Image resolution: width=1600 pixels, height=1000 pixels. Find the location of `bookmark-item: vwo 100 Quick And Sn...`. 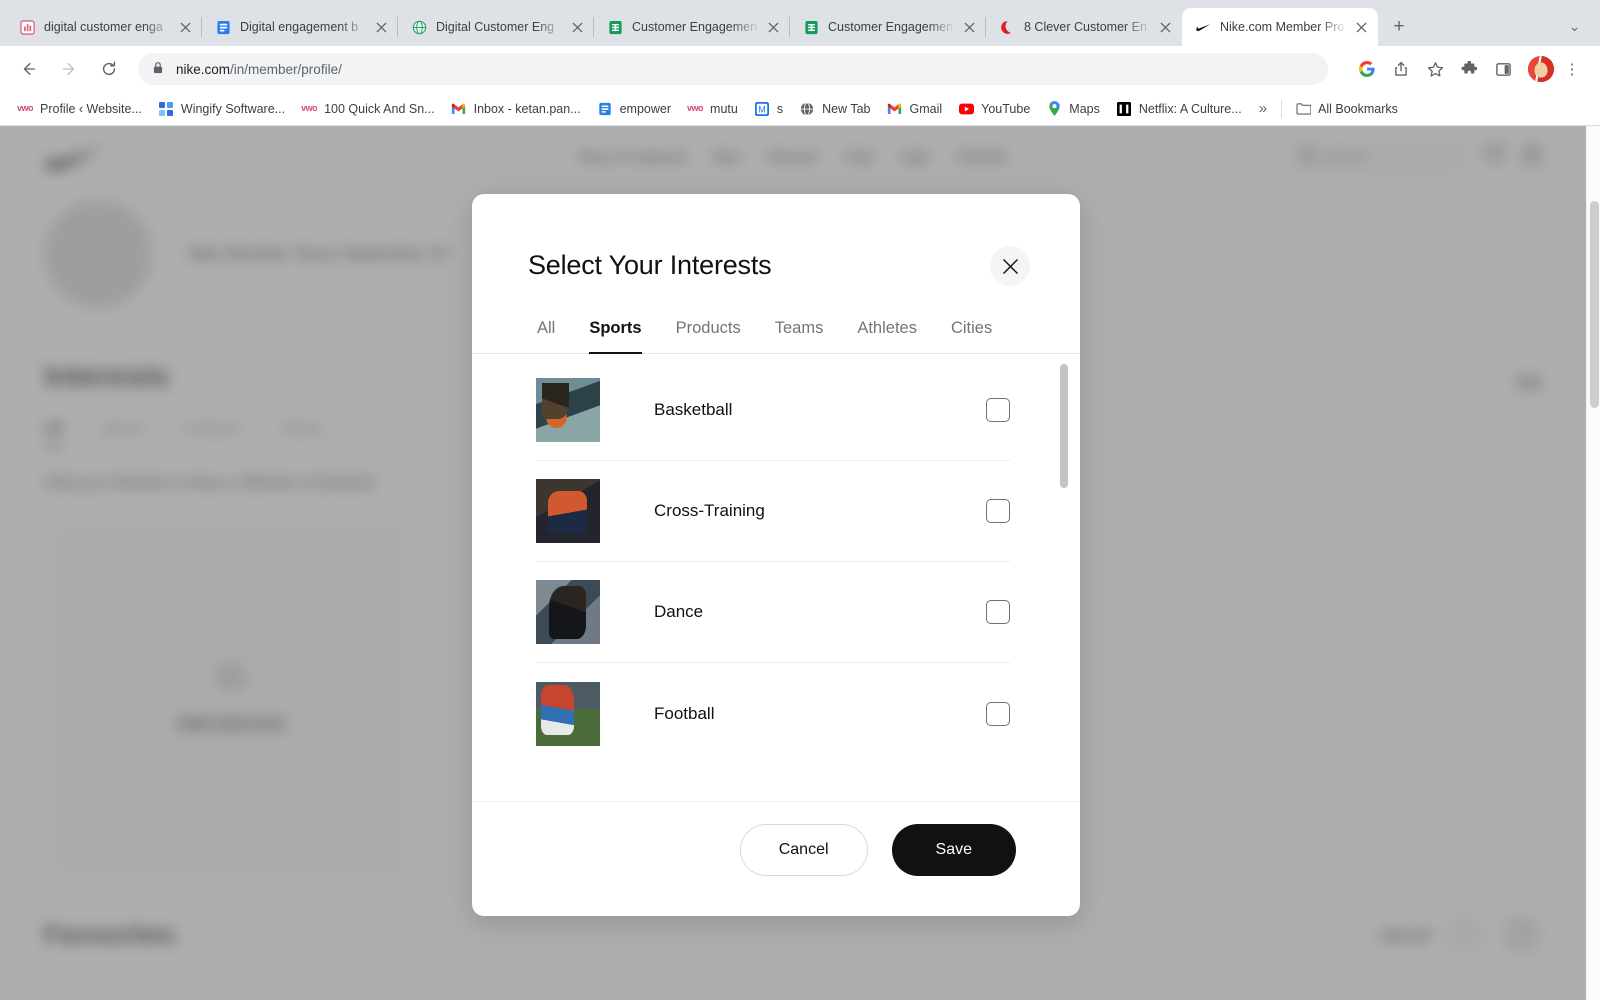

bookmark-item: vwo 100 Quick And Sn... is located at coordinates (368, 109).